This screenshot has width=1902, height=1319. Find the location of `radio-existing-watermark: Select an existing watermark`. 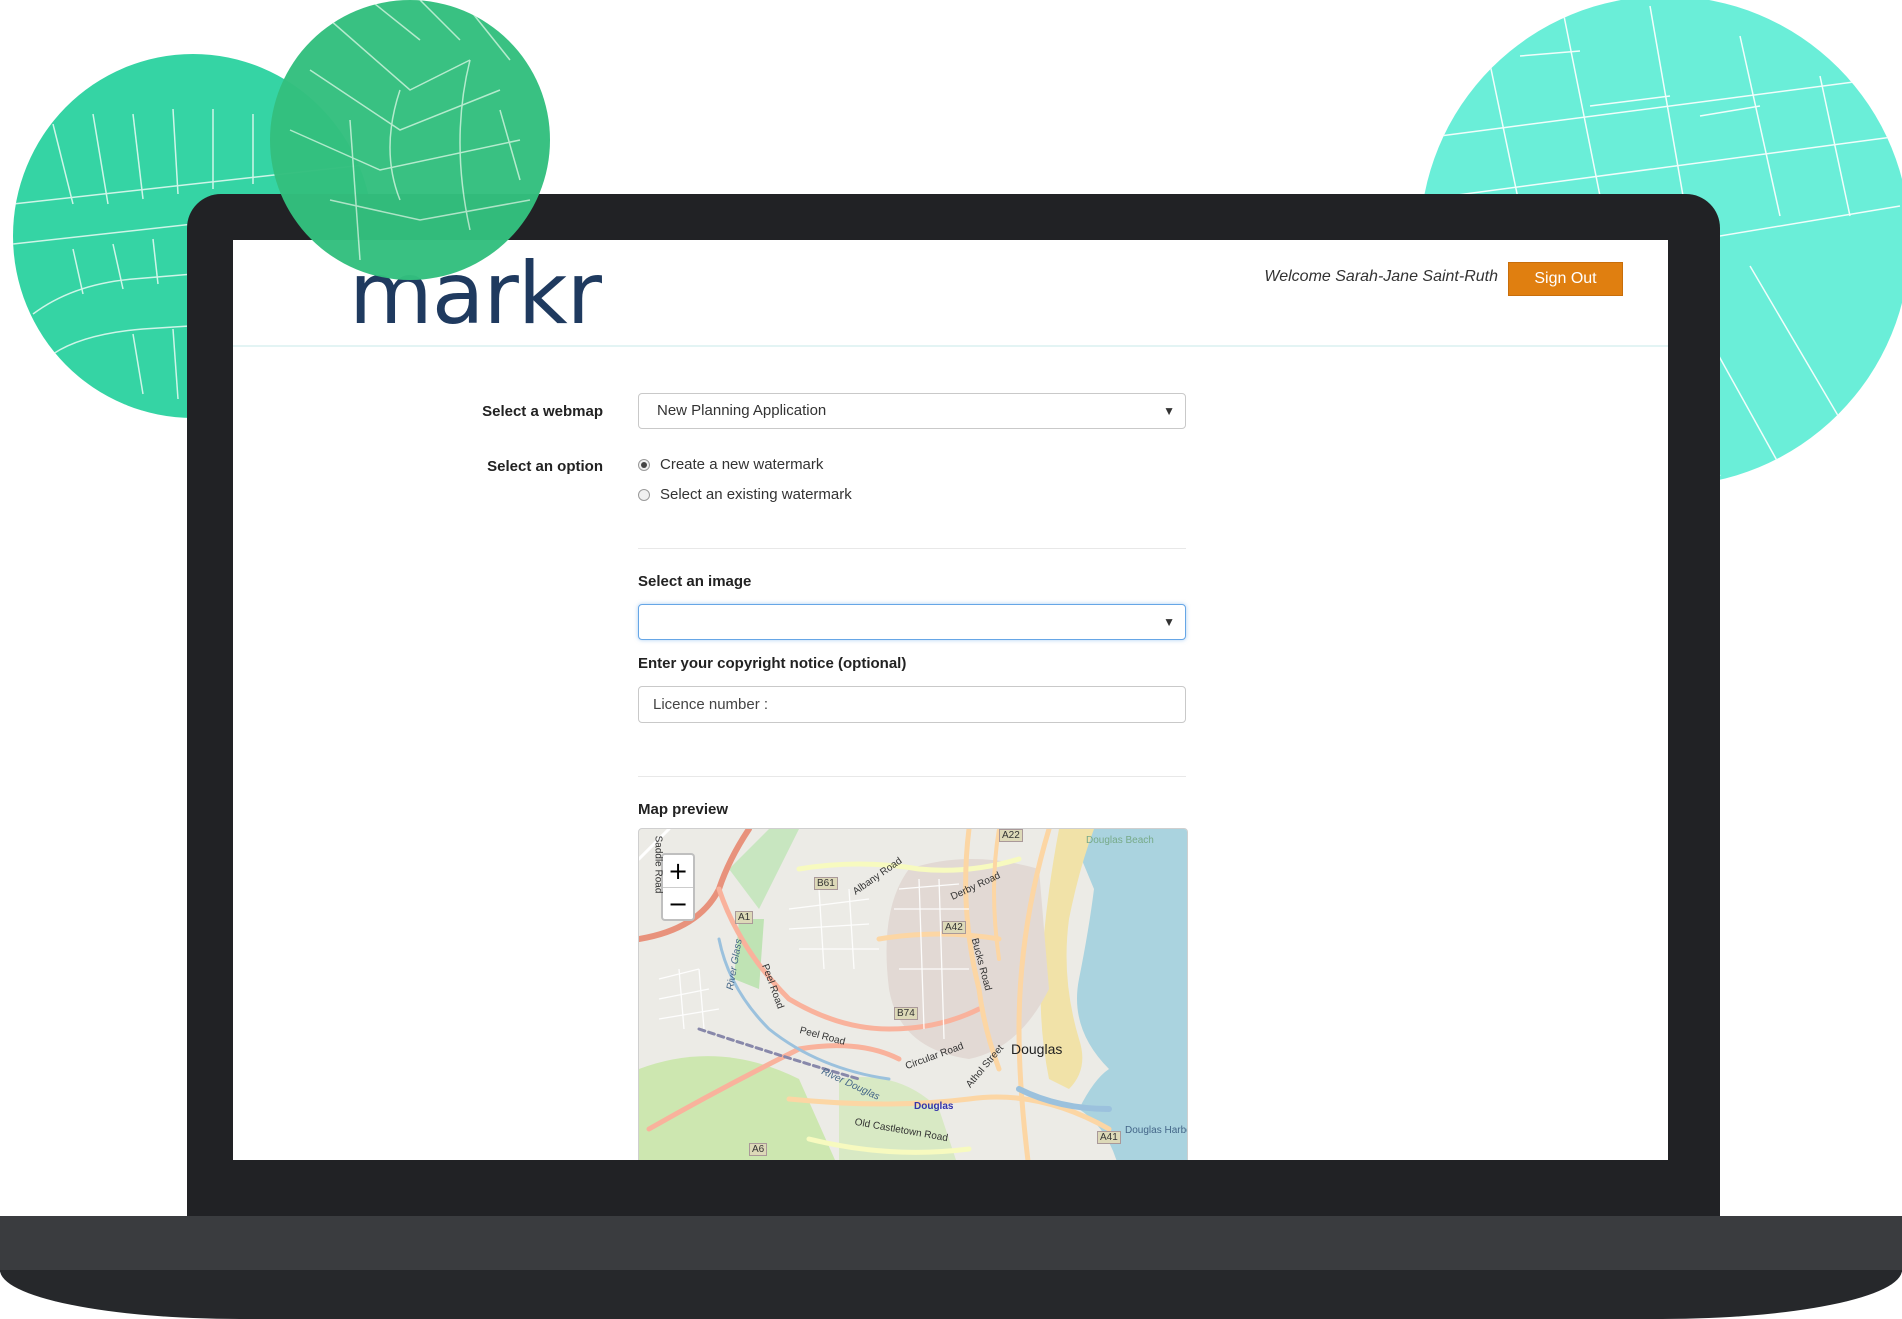

radio-existing-watermark: Select an existing watermark is located at coordinates (745, 494).